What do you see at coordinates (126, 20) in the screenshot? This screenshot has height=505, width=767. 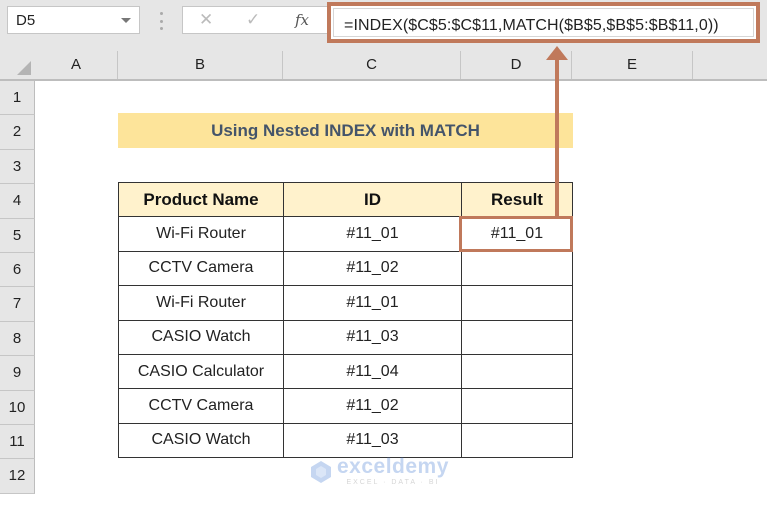 I see `dropdown-arrow-icon` at bounding box center [126, 20].